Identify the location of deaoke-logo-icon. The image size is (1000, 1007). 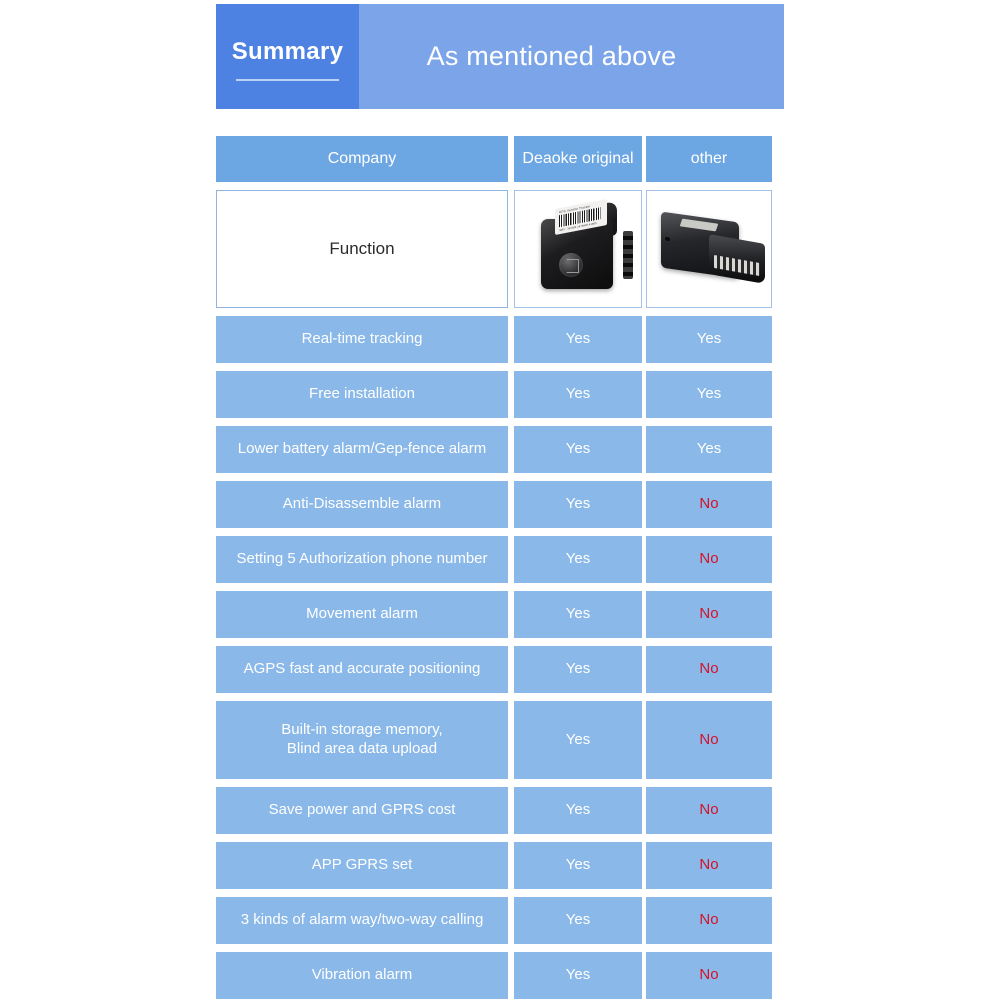
(571, 265).